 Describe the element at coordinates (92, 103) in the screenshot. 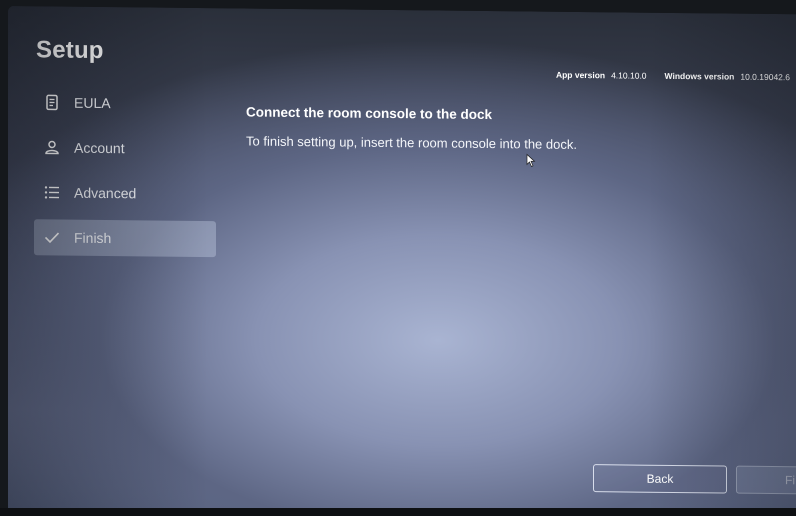

I see `sidebar-item-label: EULA` at that location.